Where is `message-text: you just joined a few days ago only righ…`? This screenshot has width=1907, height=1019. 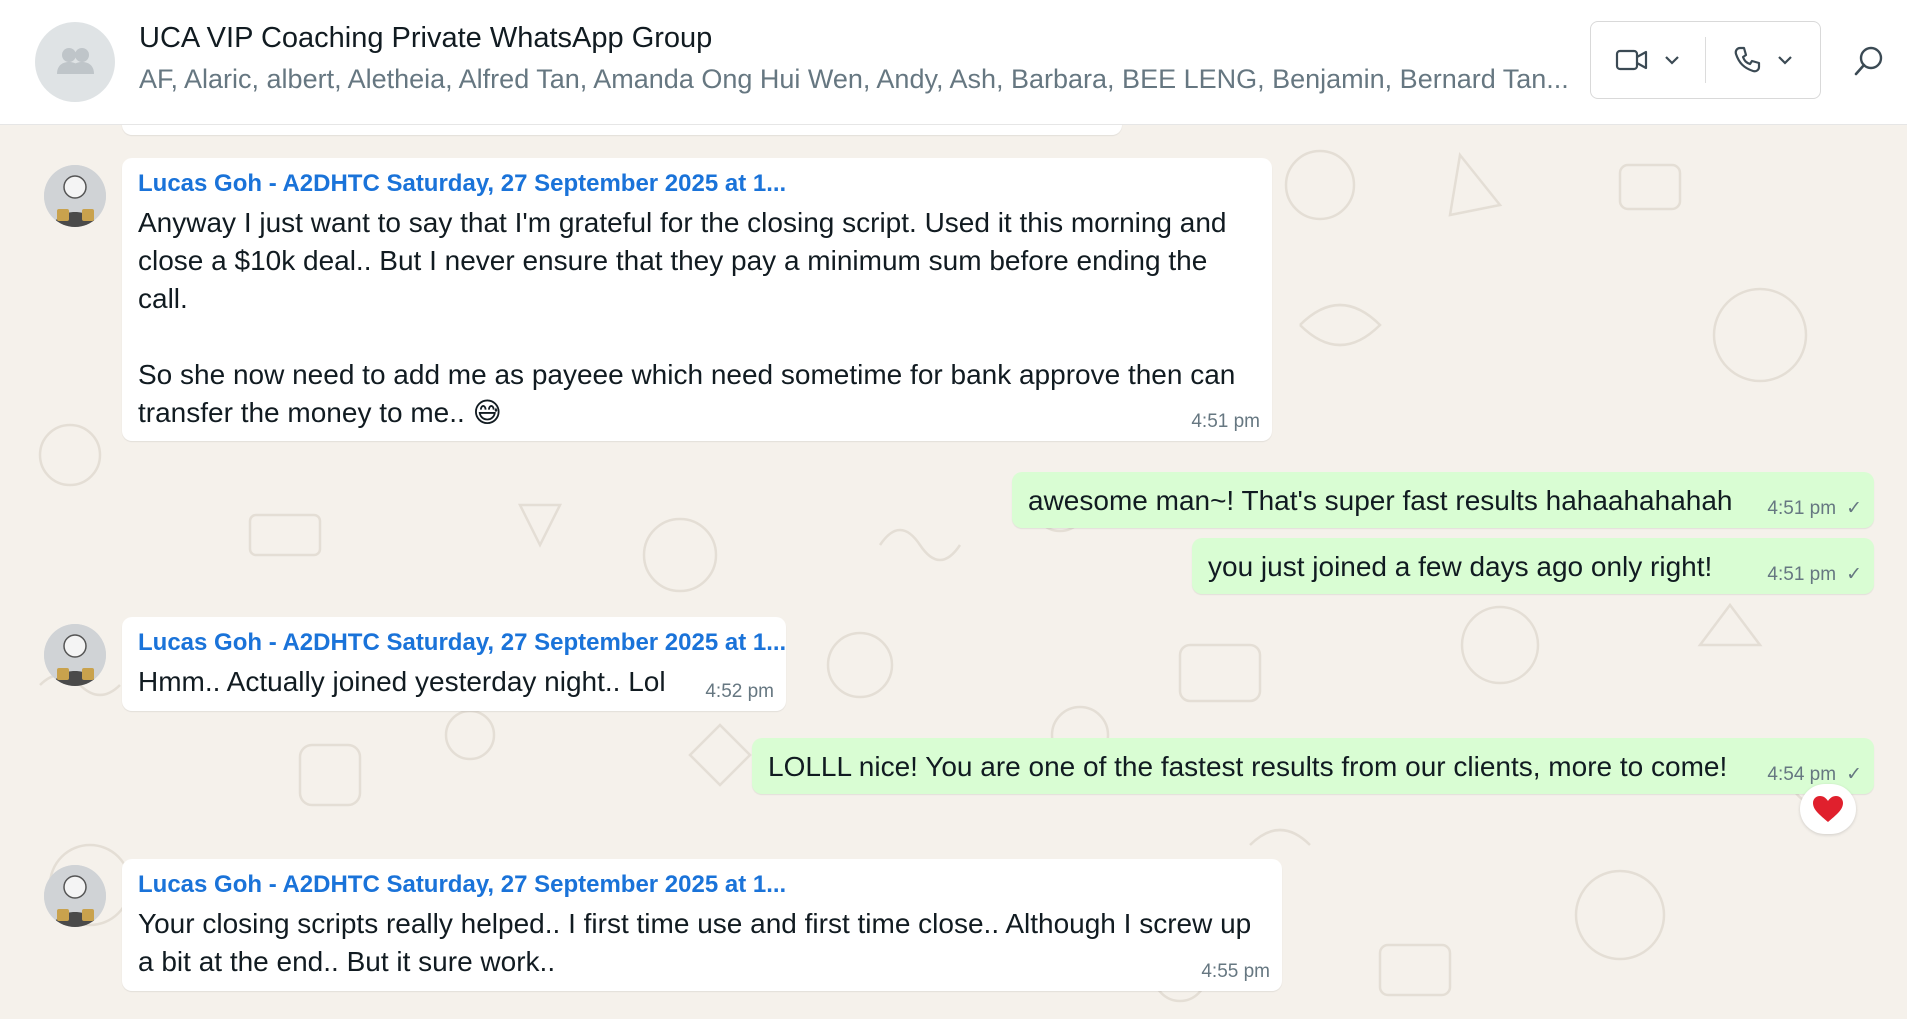
message-text: you just joined a few days ago only righ… is located at coordinates (1460, 566).